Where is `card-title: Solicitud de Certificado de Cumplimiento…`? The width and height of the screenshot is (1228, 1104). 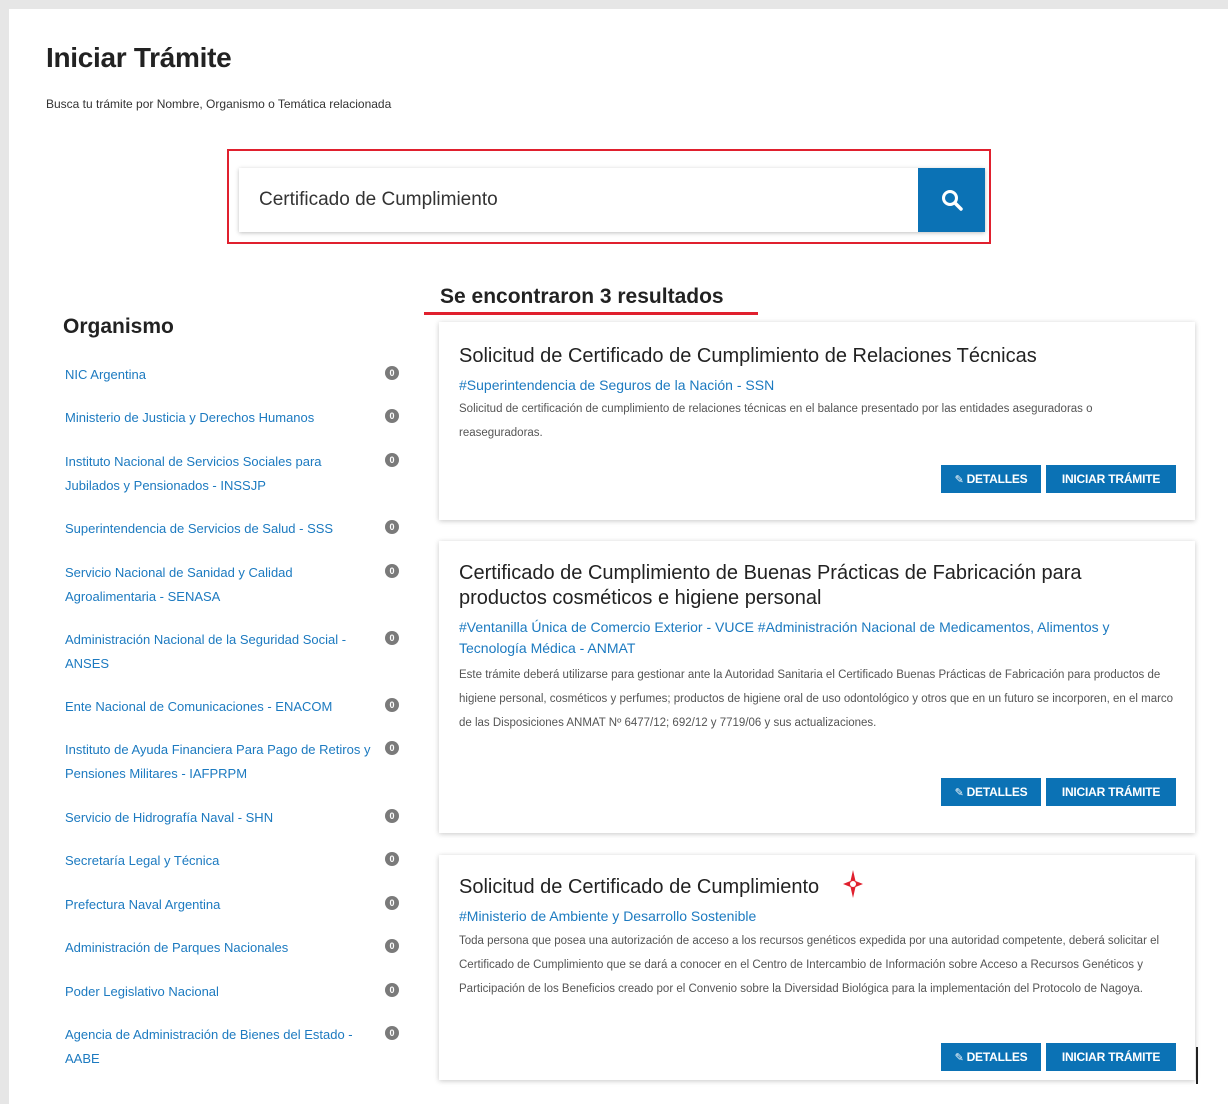 card-title: Solicitud de Certificado de Cumplimiento… is located at coordinates (809, 356).